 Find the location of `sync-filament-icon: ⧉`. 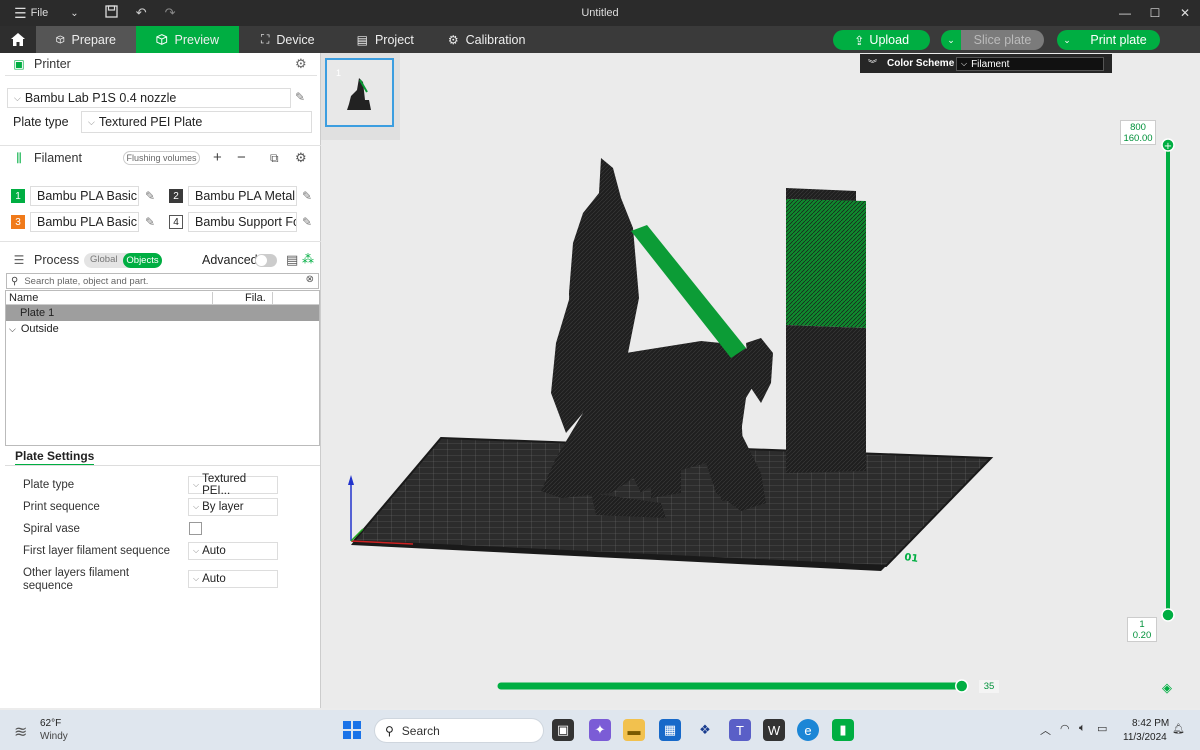

sync-filament-icon: ⧉ is located at coordinates (274, 158).